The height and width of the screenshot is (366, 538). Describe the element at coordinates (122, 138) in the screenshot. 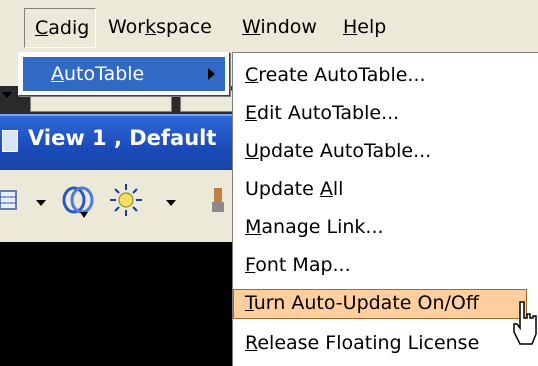

I see `view-title: View 1 , Default` at that location.